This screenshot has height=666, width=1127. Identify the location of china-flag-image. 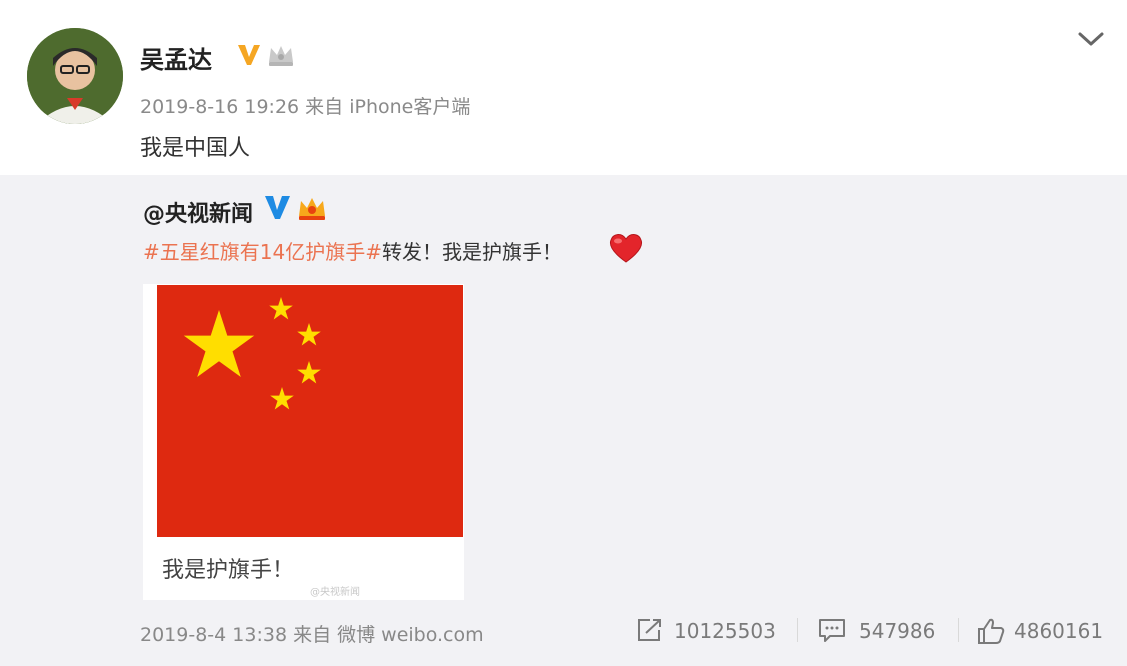
(310, 411).